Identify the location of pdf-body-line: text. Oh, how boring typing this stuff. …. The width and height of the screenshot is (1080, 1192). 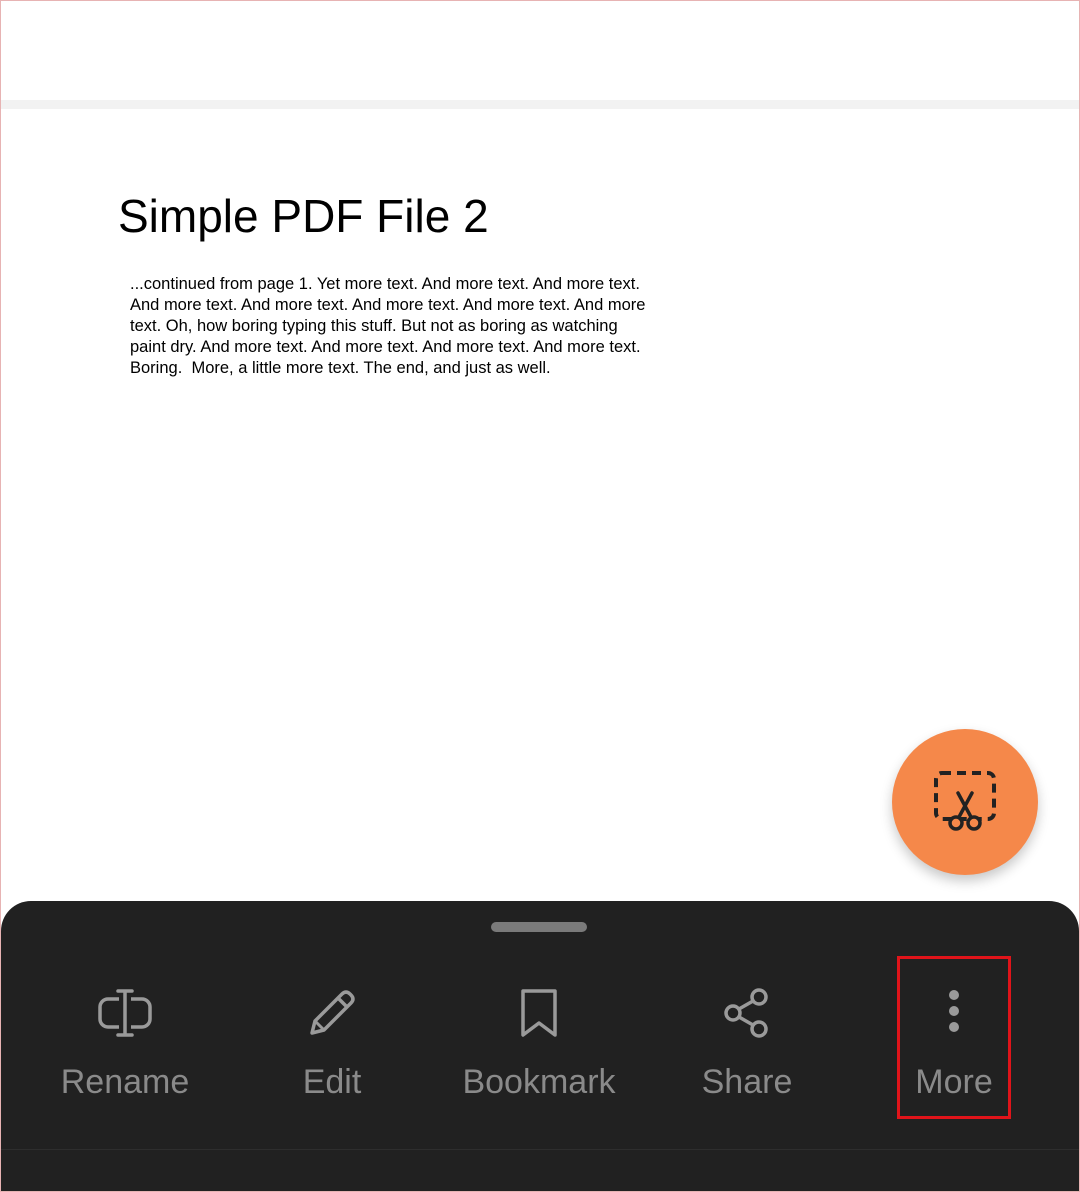
(374, 326).